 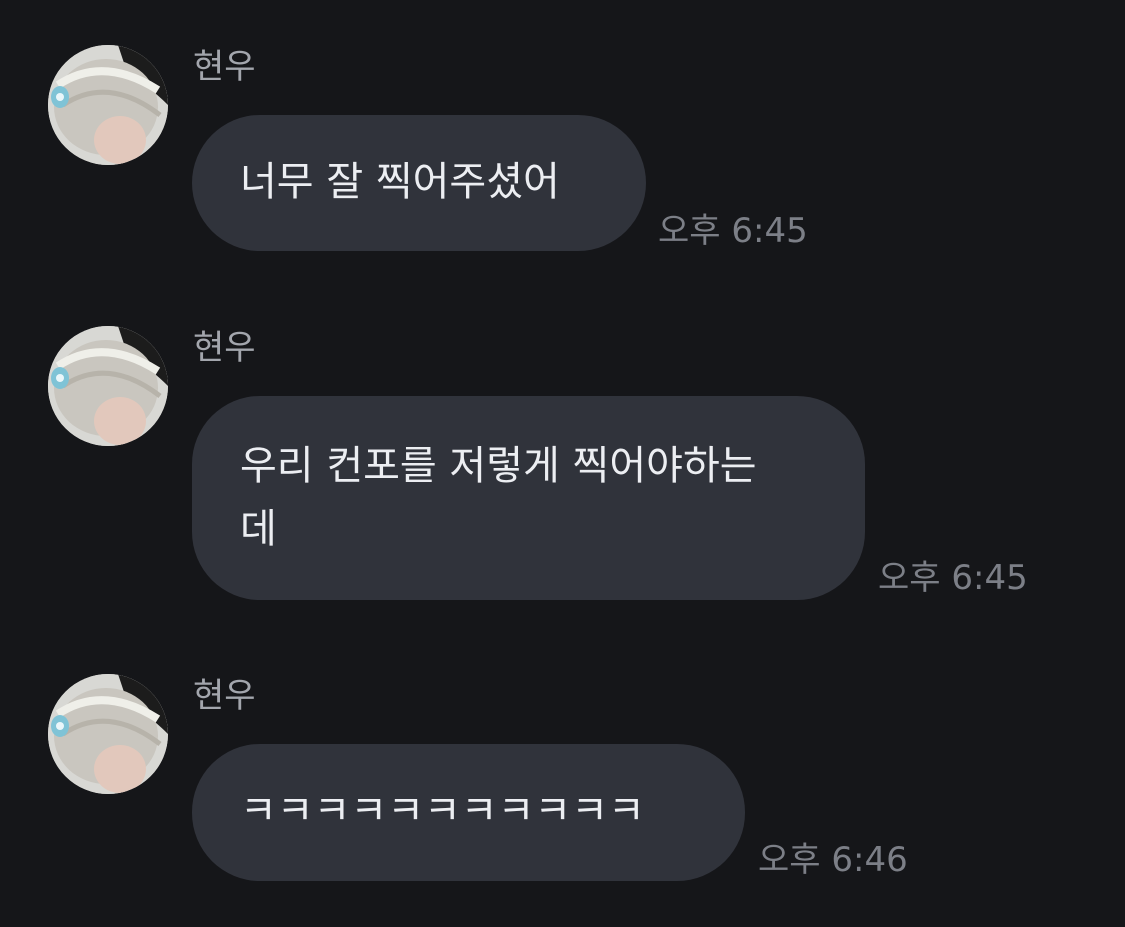 I want to click on message-text: ㅋㅋㅋㅋㅋㅋㅋㅋㅋㅋㅋ, so click(x=442, y=811).